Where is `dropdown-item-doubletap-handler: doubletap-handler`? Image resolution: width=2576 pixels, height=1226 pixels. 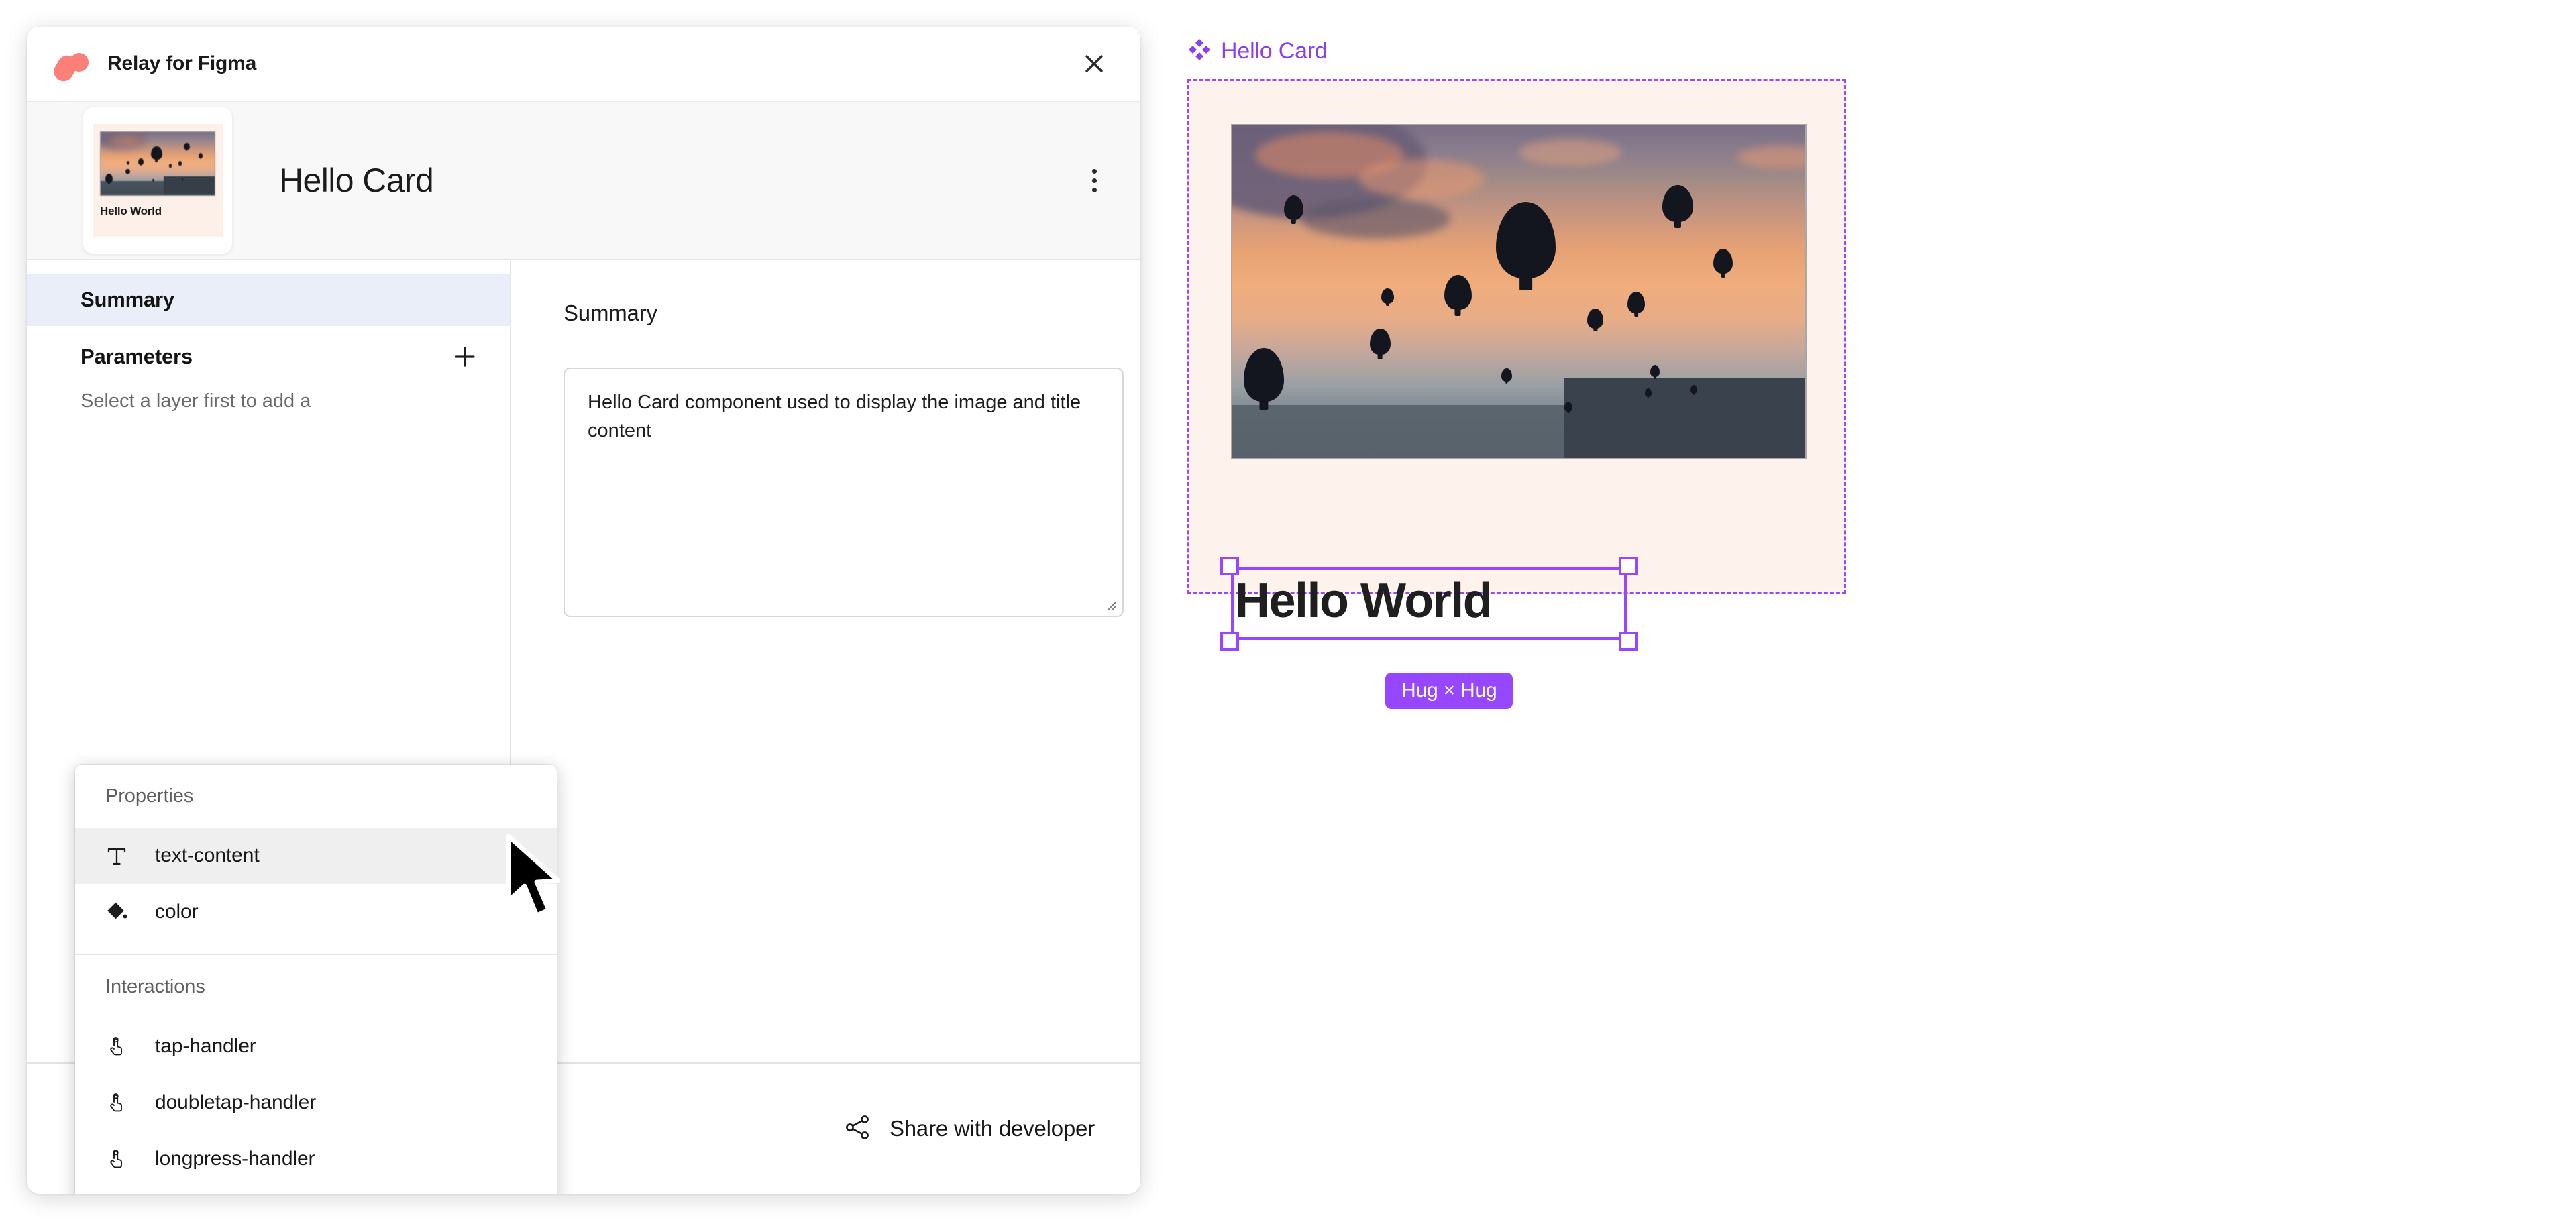 dropdown-item-doubletap-handler: doubletap-handler is located at coordinates (316, 1102).